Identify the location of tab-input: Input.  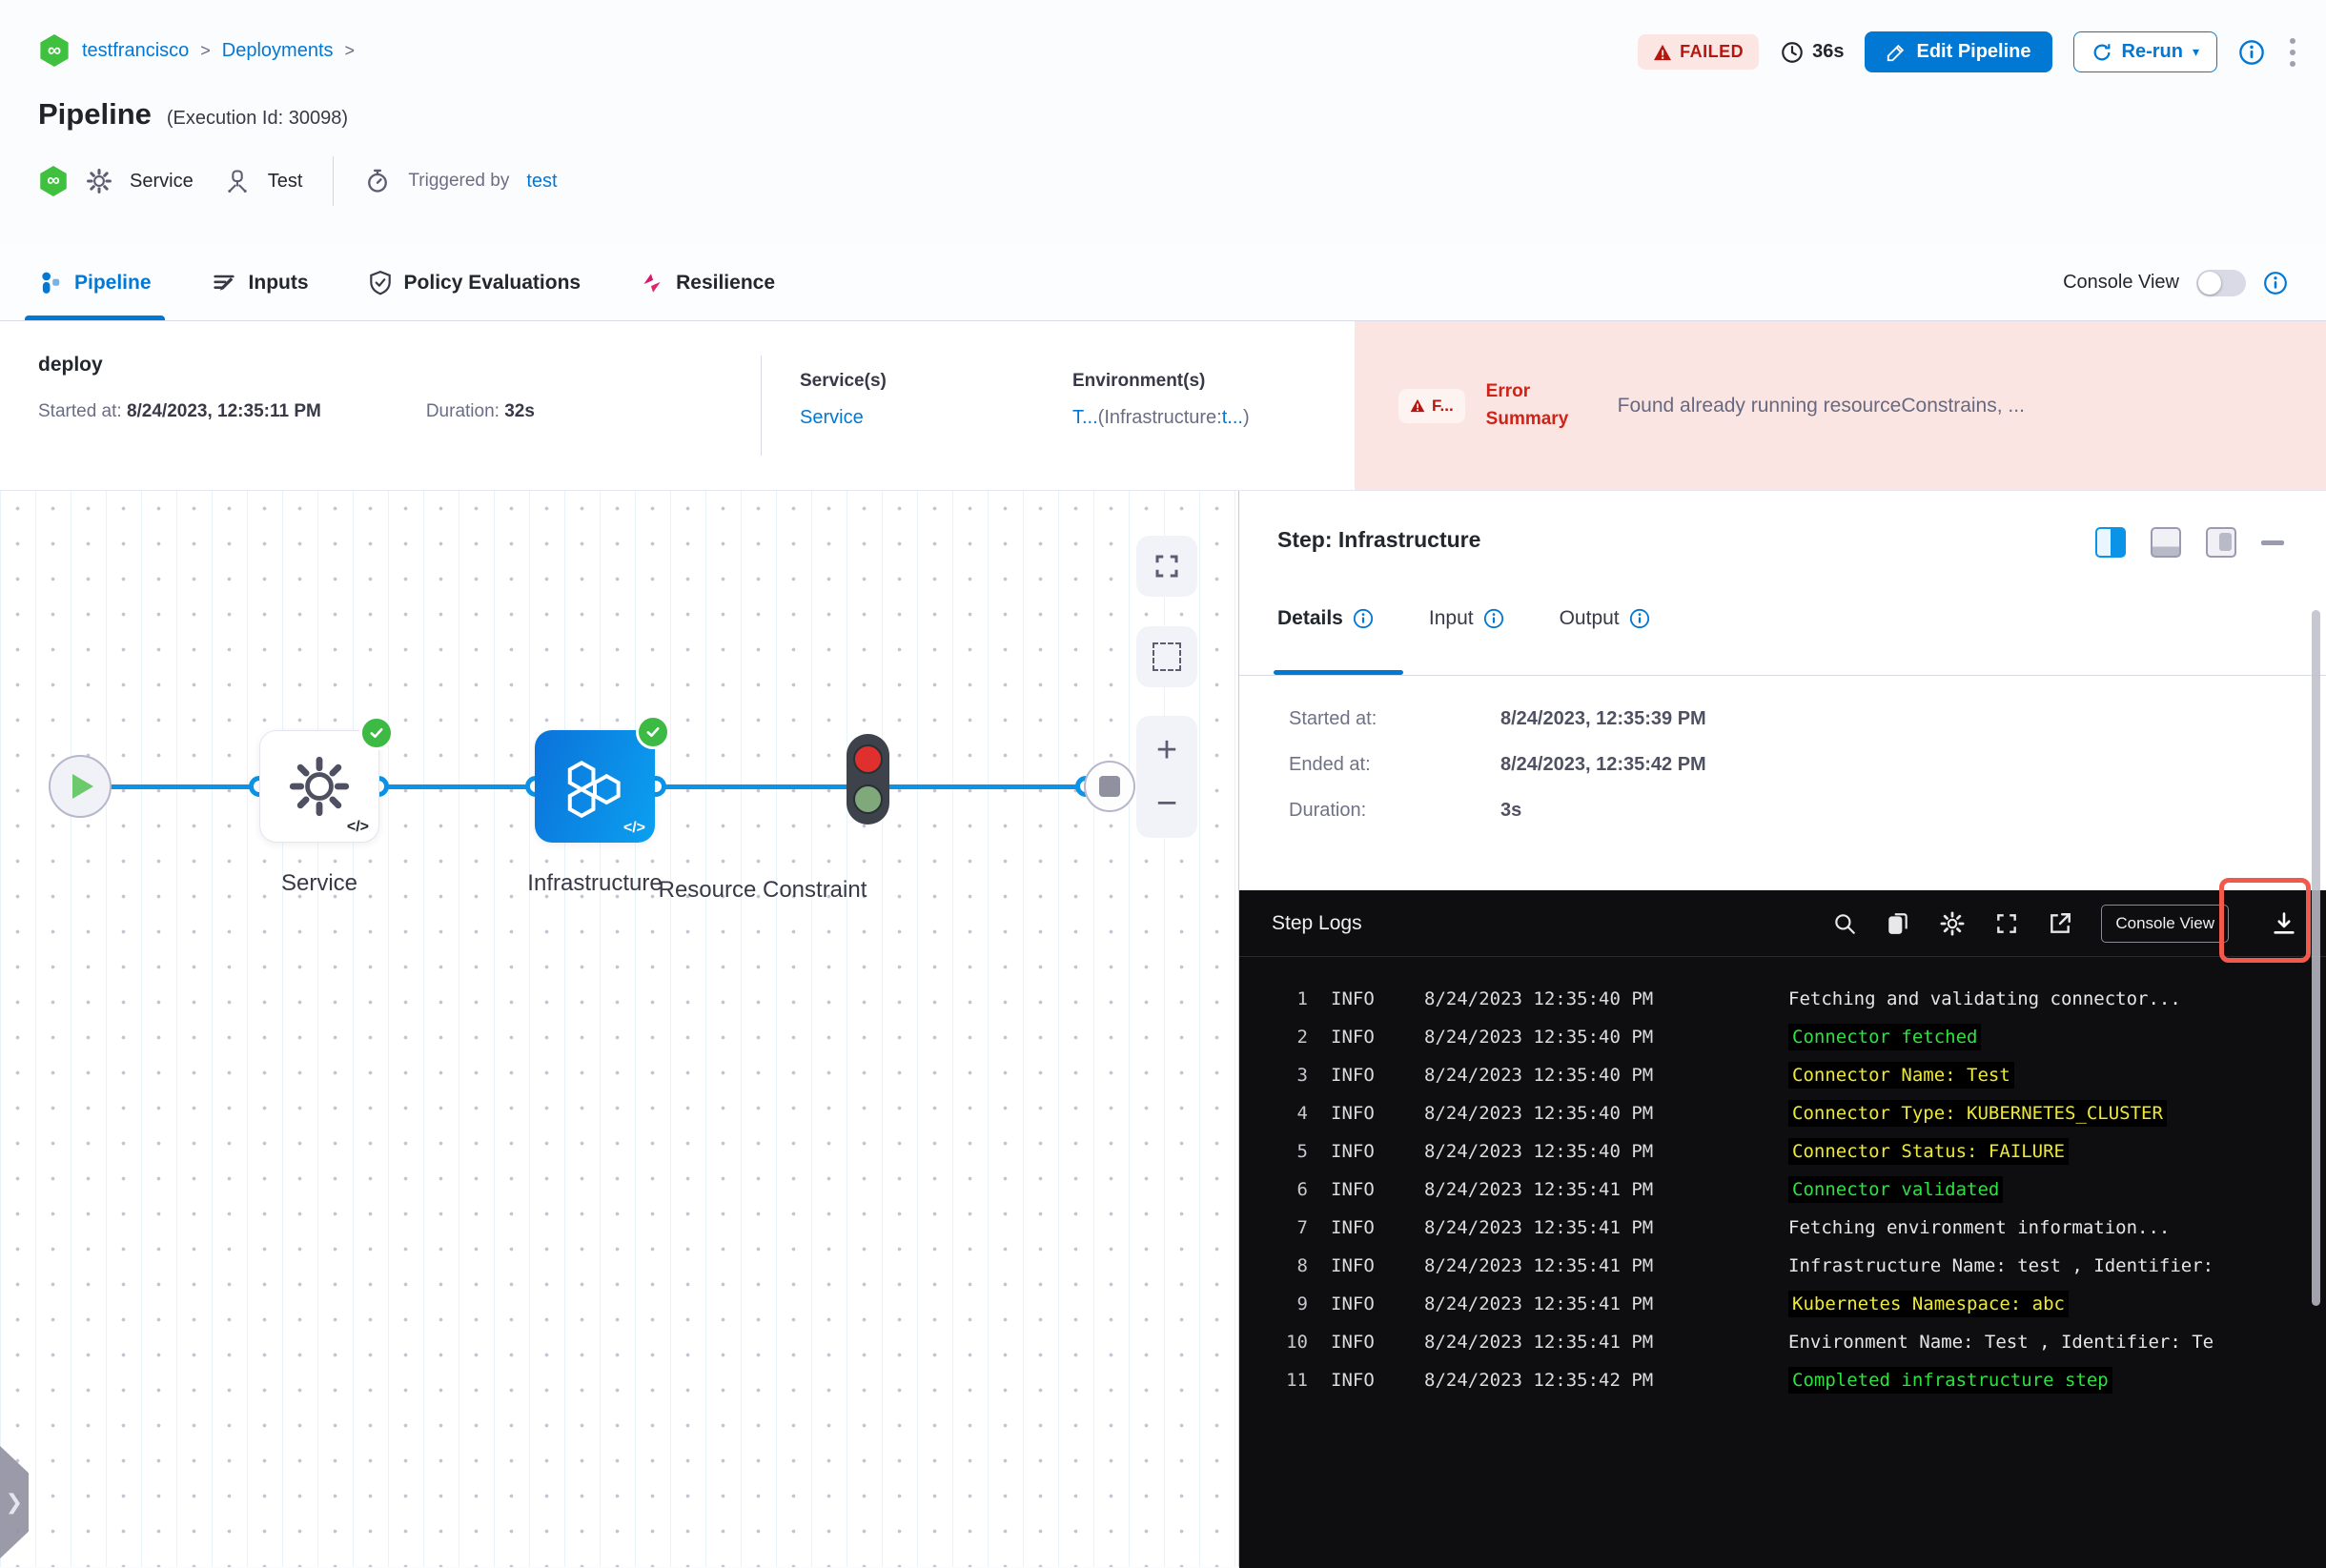
(1466, 618).